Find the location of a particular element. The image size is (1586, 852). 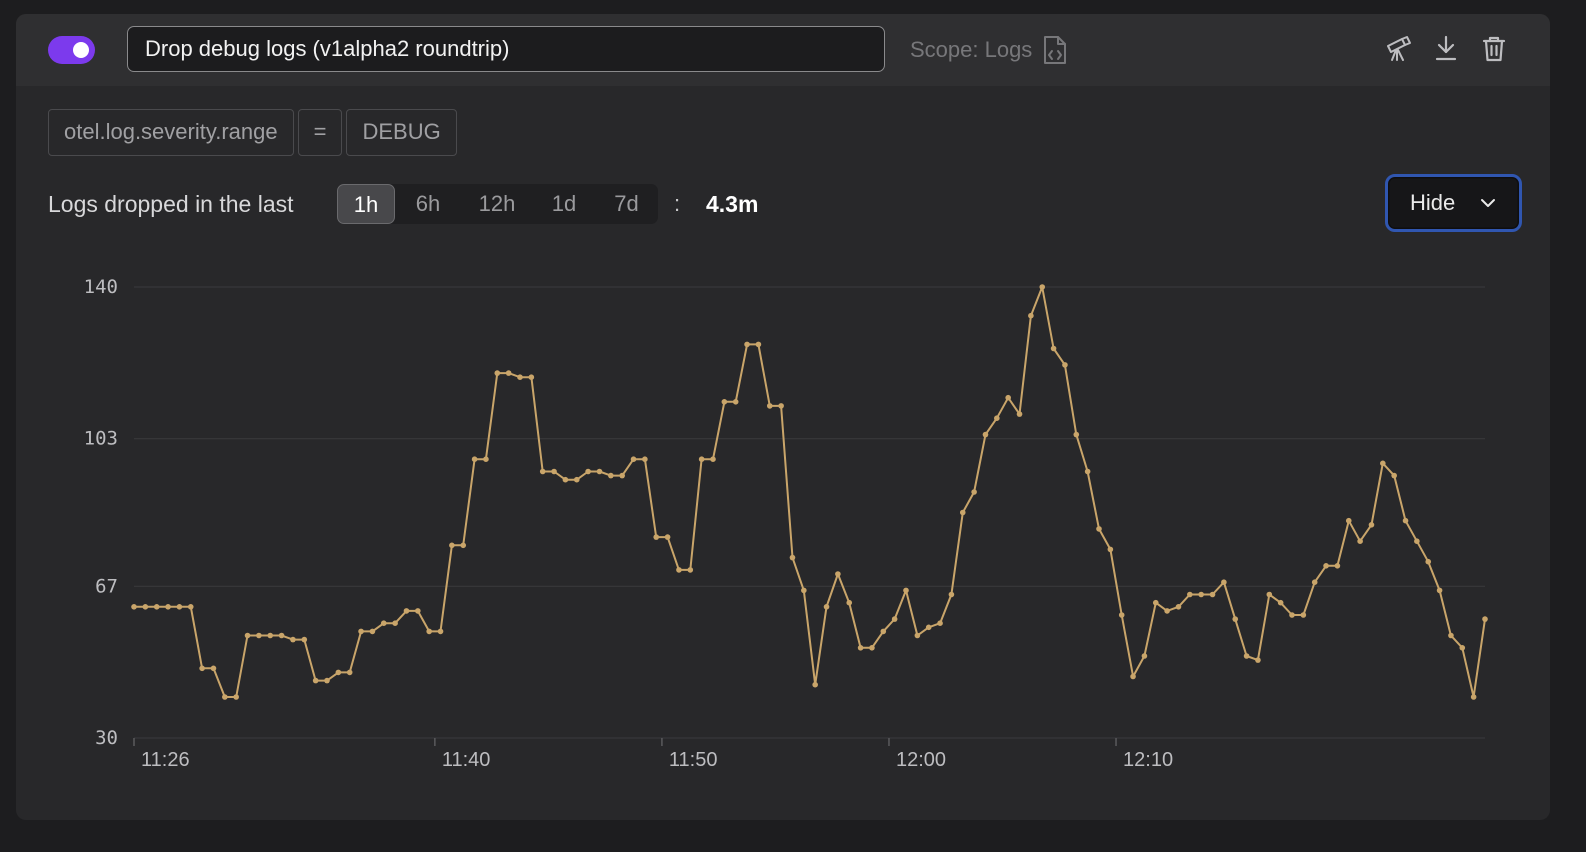

y-tick-label: 103 is located at coordinates (101, 439).